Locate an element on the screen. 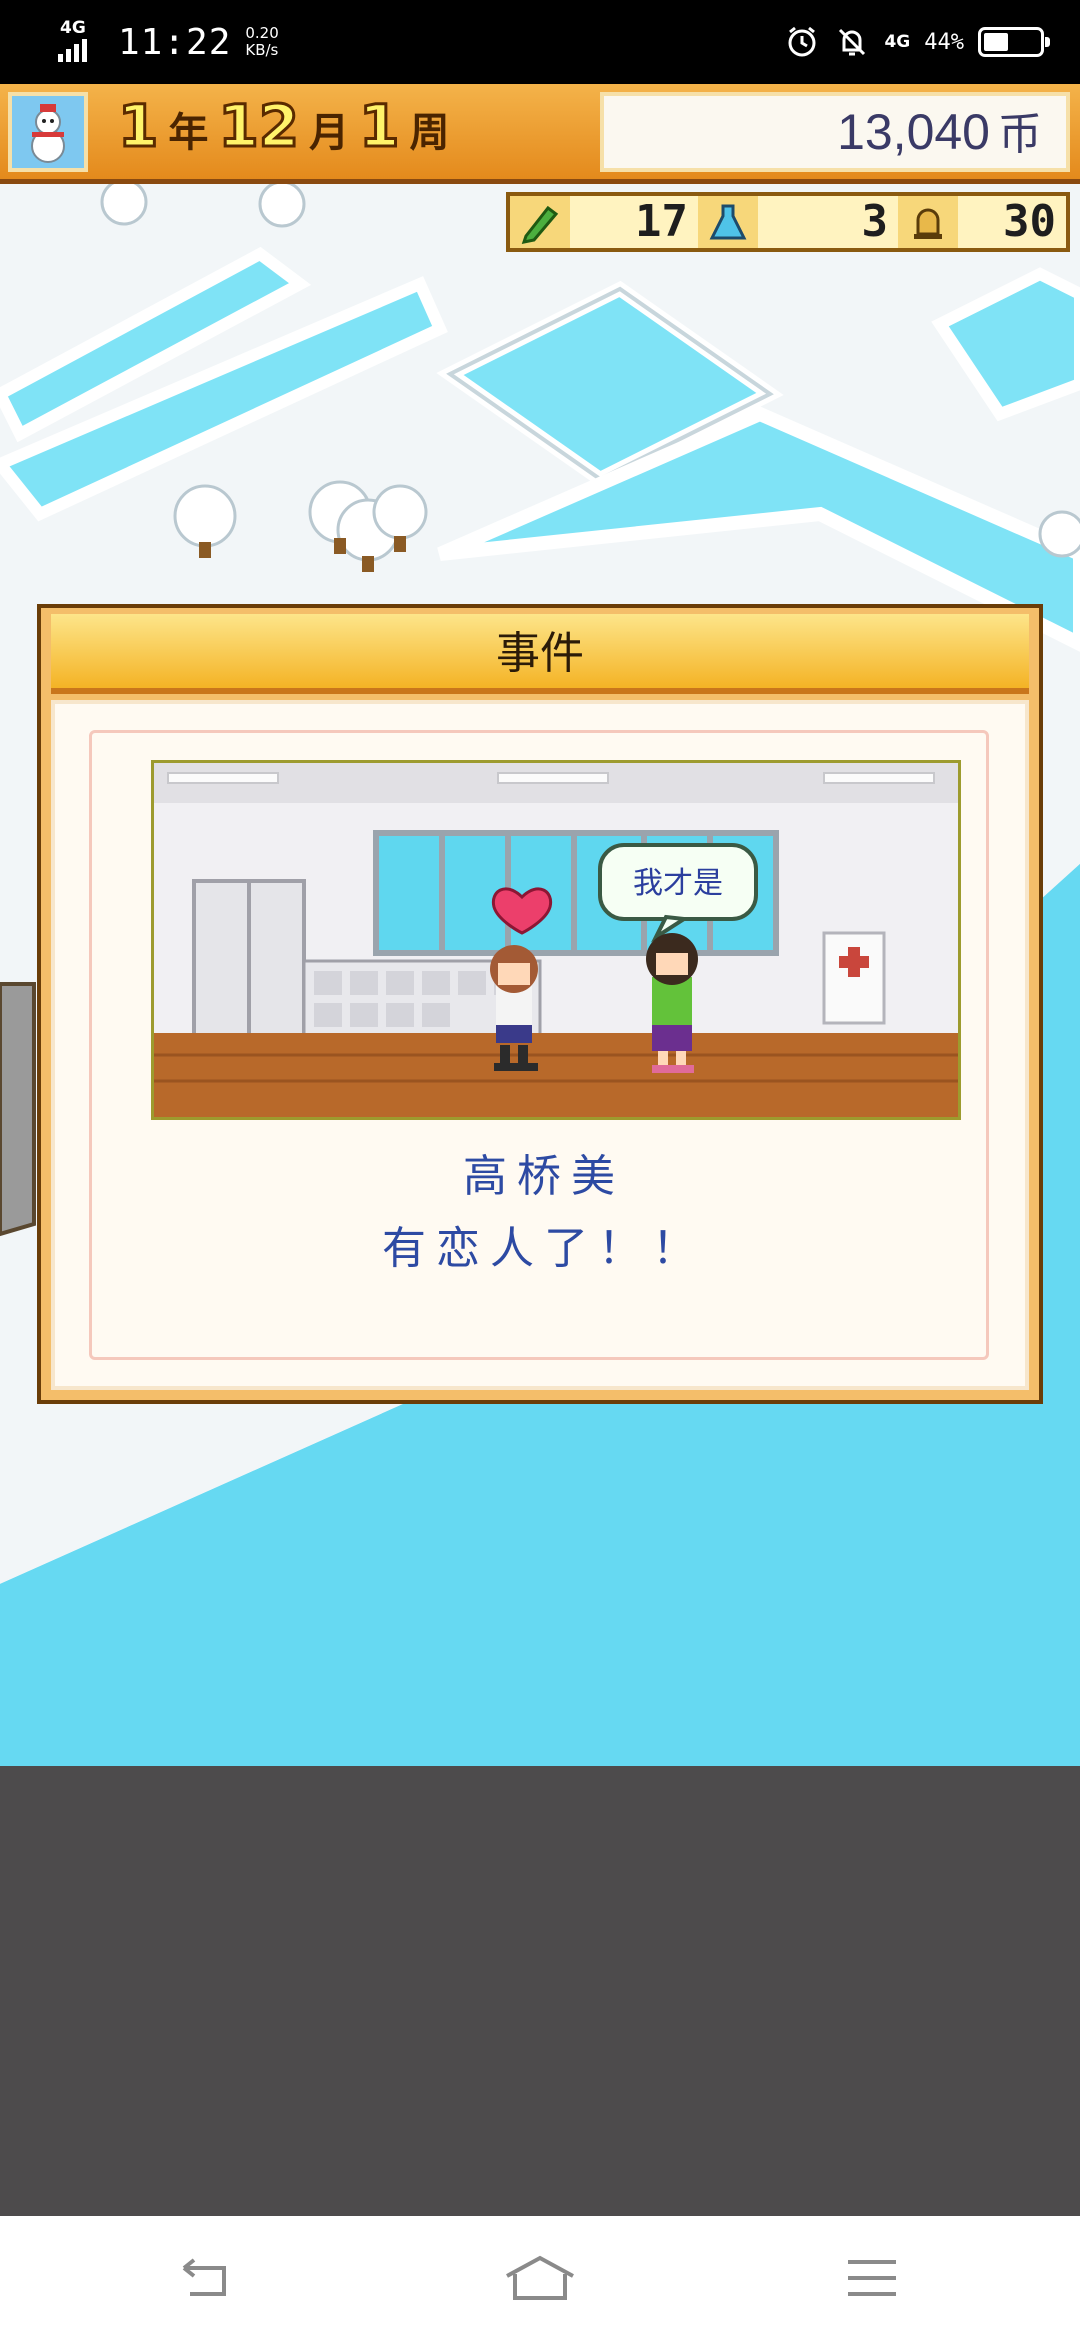 The image size is (1080, 2340). status-time: 11:22 is located at coordinates (175, 42).